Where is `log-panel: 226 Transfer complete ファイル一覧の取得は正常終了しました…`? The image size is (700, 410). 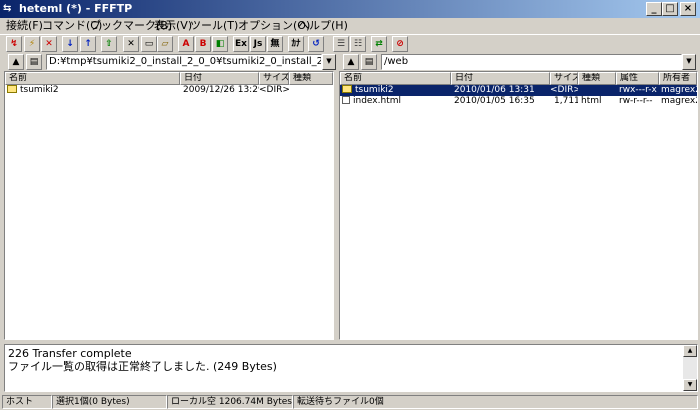
log-panel: 226 Transfer complete ファイル一覧の取得は正常終了しました… is located at coordinates (351, 368).